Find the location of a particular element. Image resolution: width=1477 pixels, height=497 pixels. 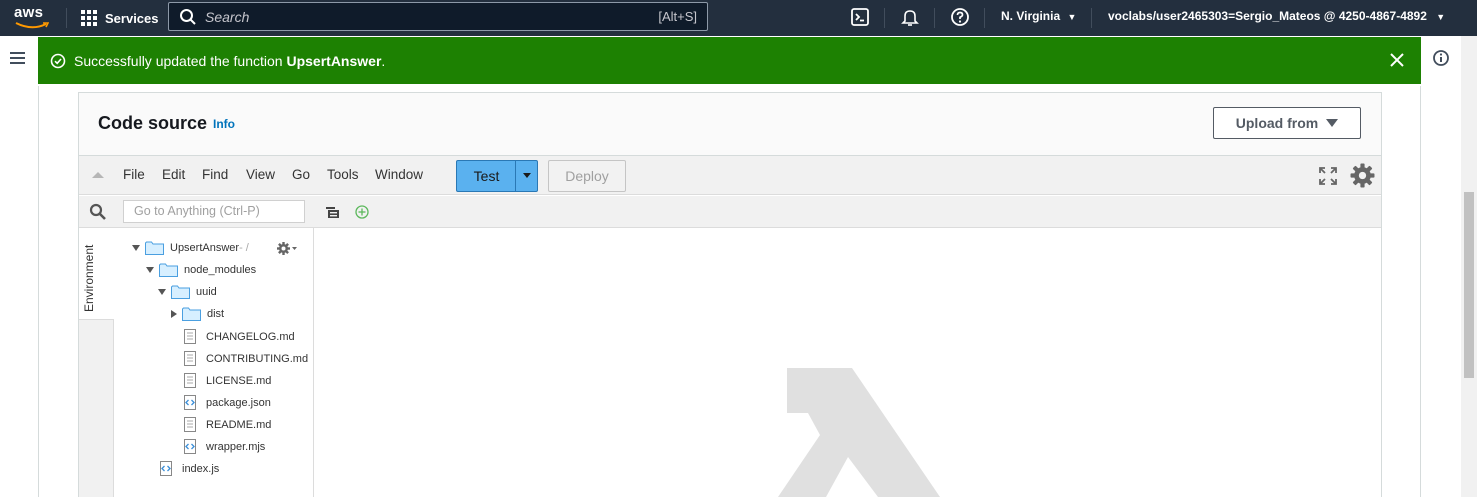

tree-item-package-json: package.json is located at coordinates (227, 402).